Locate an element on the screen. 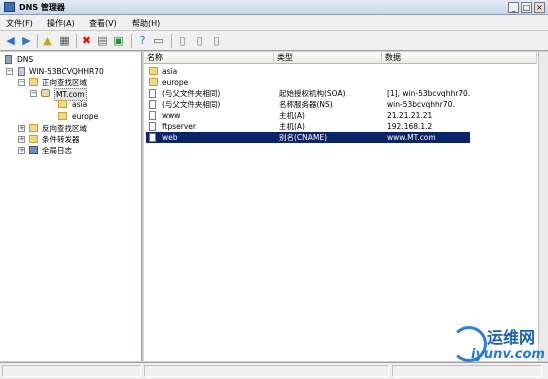 The image size is (548, 379). menu-bar: 文件(F) 操作(A) 查看(V) 帮助(H) is located at coordinates (274, 23).